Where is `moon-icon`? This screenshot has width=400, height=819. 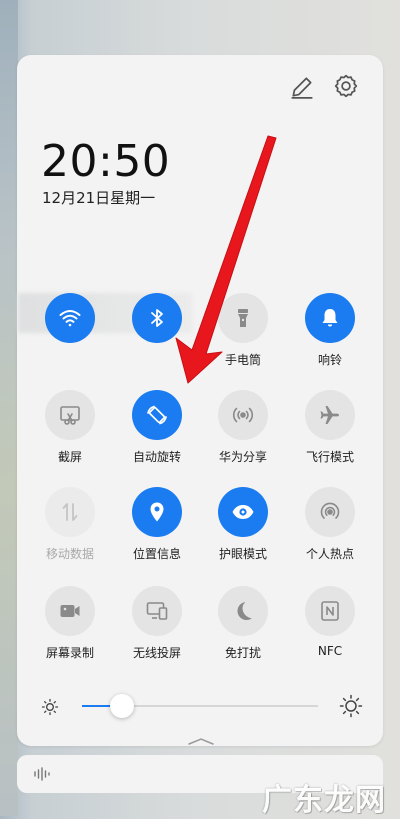 moon-icon is located at coordinates (243, 611).